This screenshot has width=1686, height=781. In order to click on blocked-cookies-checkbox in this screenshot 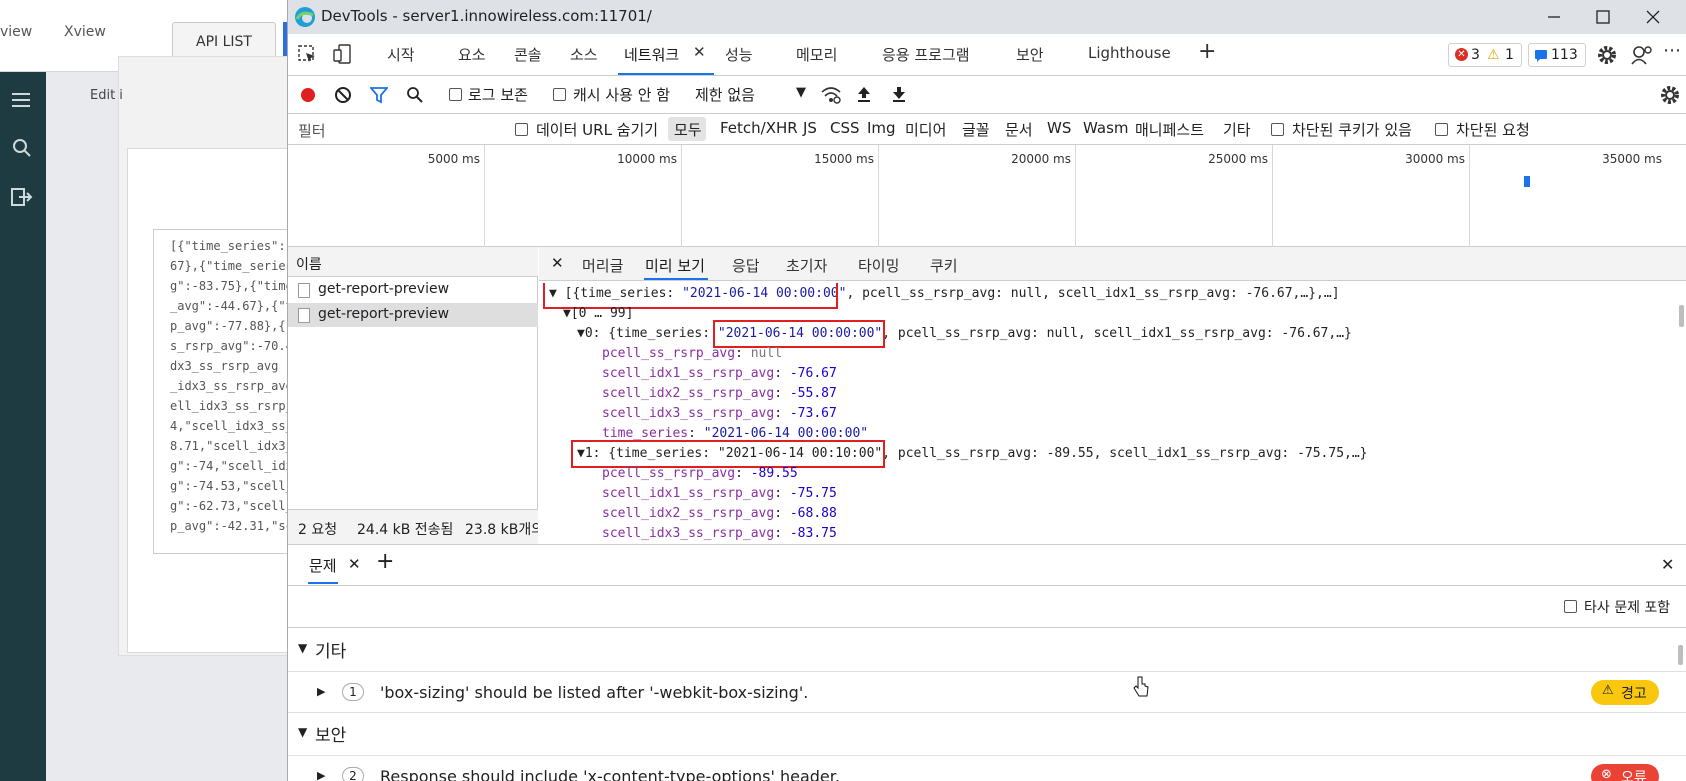, I will do `click(1277, 129)`.